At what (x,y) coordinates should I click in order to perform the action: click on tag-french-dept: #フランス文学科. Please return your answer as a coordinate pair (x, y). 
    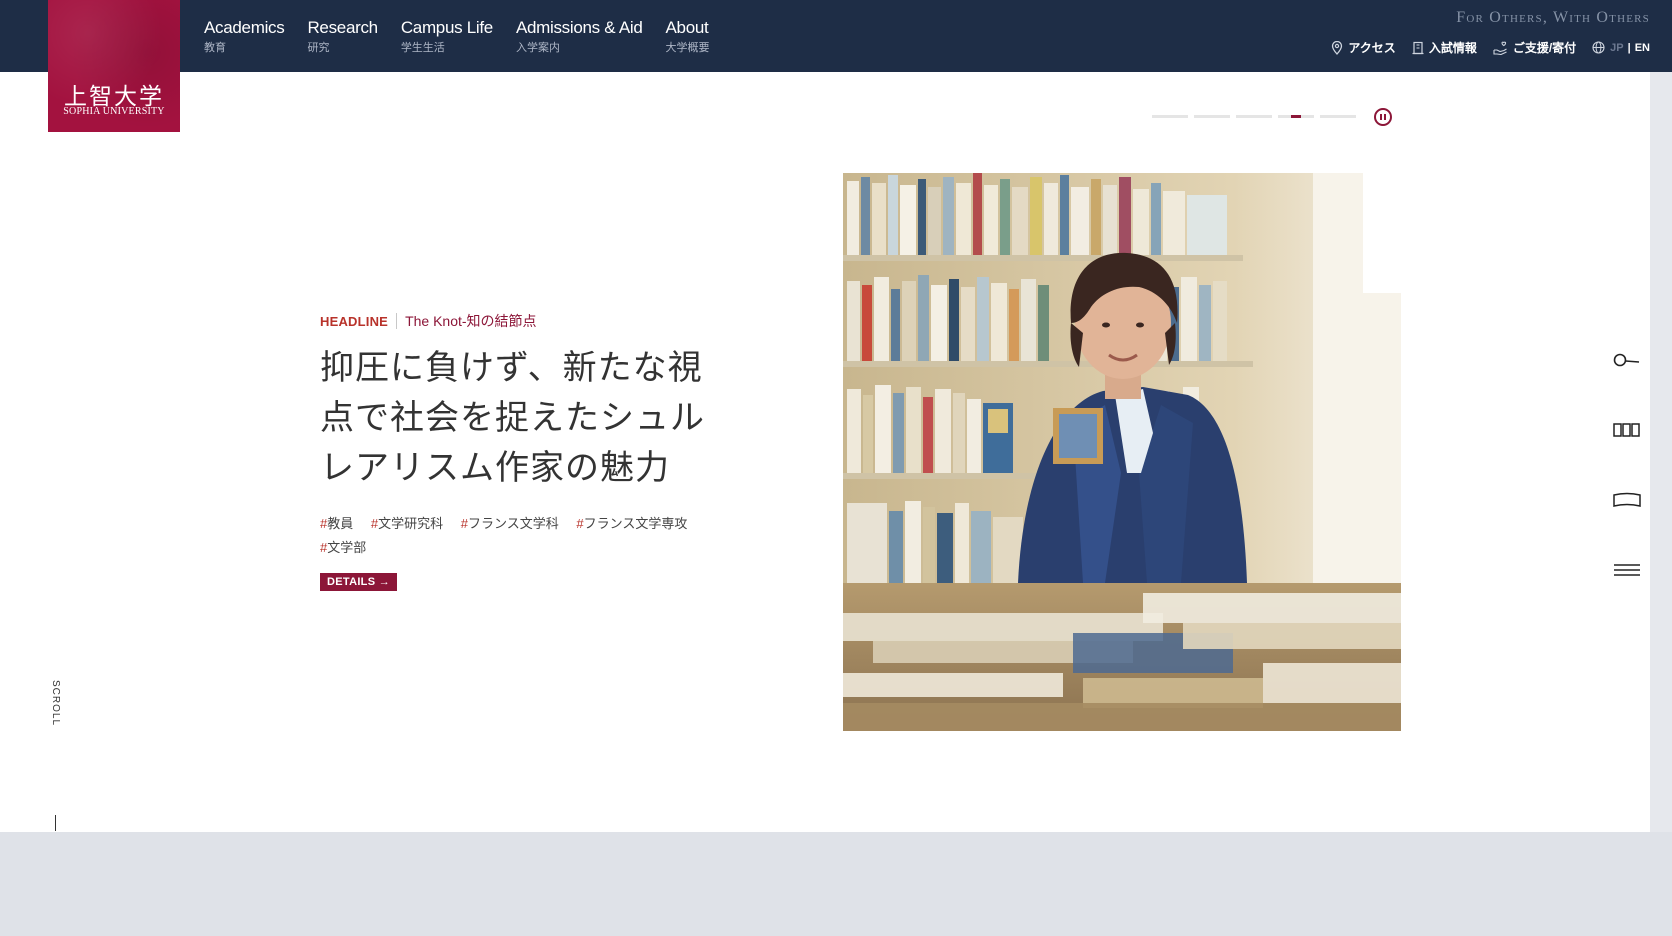
    Looking at the image, I should click on (510, 524).